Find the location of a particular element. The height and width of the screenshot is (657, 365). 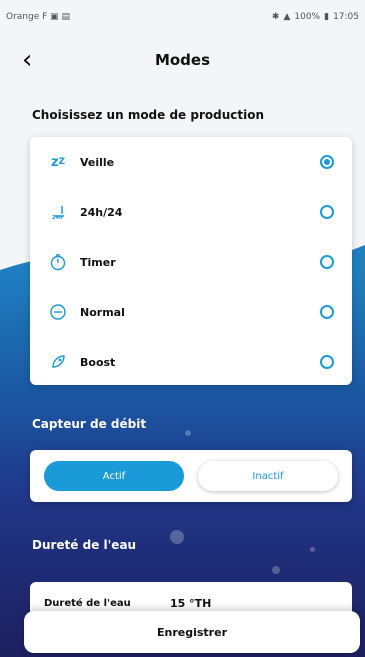

app-header: ‹ Modes is located at coordinates (182, 60).